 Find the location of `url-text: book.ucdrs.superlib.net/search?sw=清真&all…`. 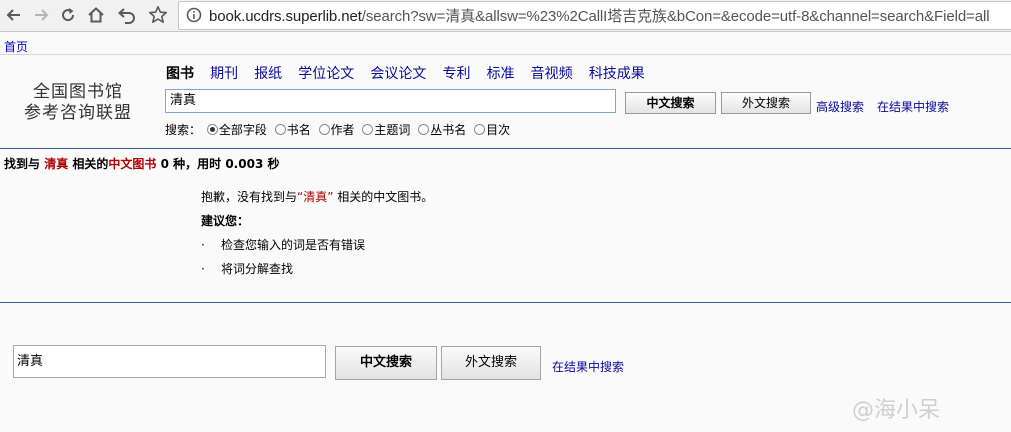

url-text: book.ucdrs.superlib.net/search?sw=清真&all… is located at coordinates (599, 15).